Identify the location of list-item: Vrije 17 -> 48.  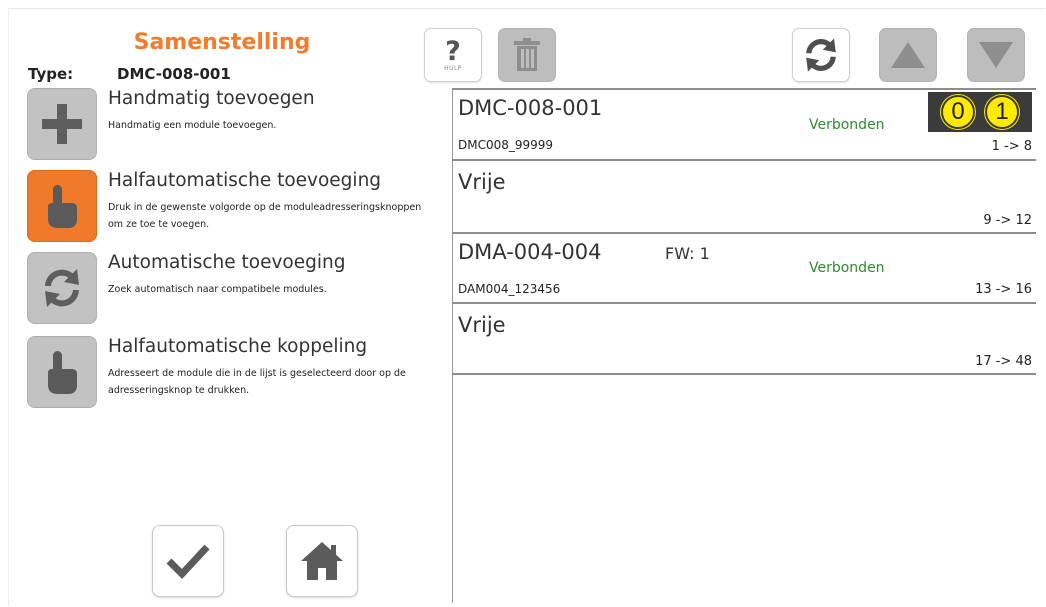
(744, 338).